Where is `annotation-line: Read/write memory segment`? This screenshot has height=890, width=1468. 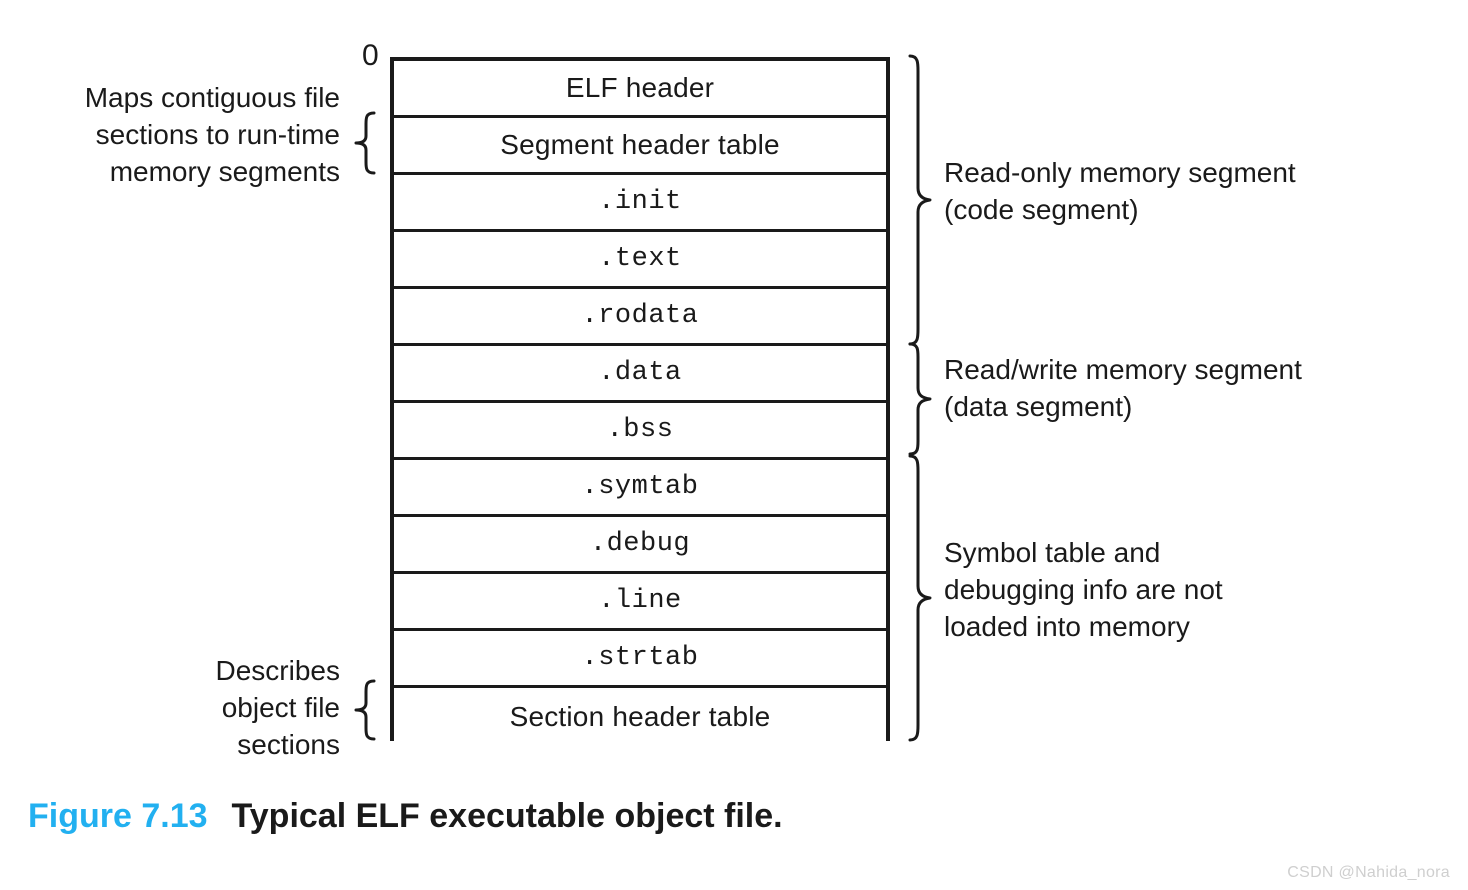
annotation-line: Read/write memory segment is located at coordinates (1123, 369).